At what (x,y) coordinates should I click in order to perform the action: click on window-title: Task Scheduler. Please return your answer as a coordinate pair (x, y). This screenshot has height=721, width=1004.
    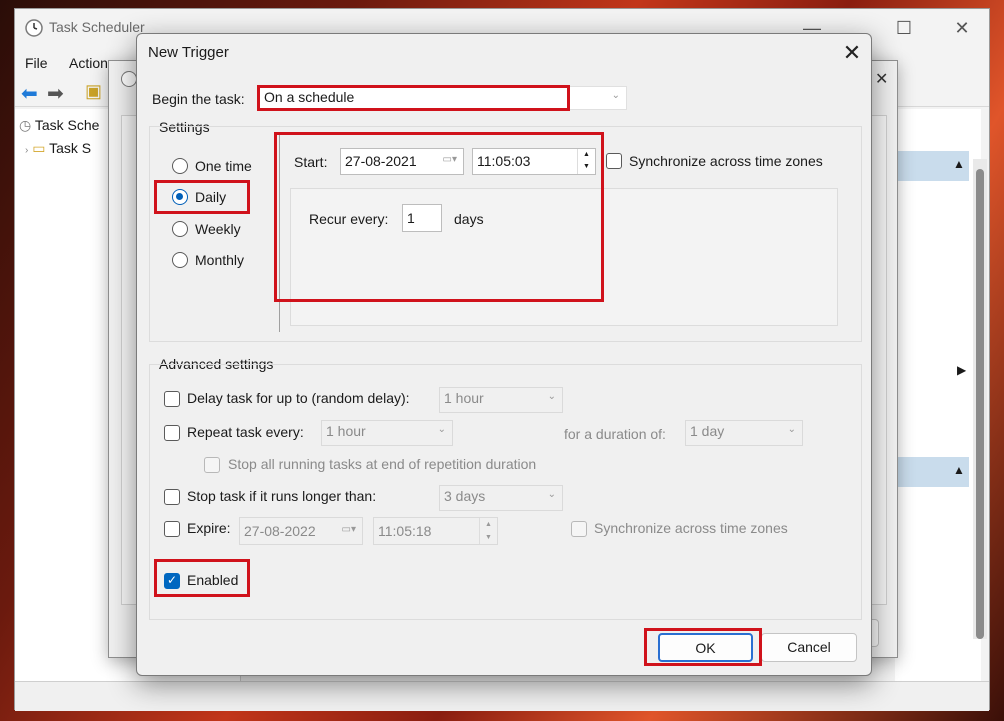
    Looking at the image, I should click on (97, 27).